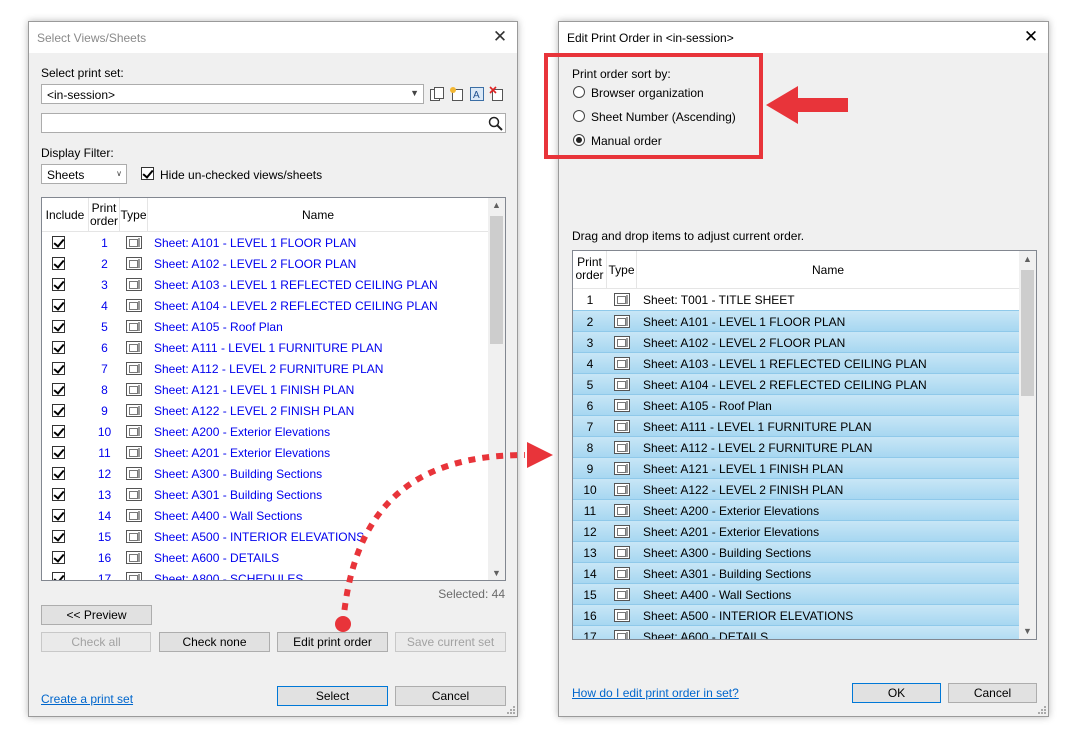 This screenshot has width=1085, height=751. I want to click on table-row: 16 Sheet: A600 - DETAILS, so click(265, 557).